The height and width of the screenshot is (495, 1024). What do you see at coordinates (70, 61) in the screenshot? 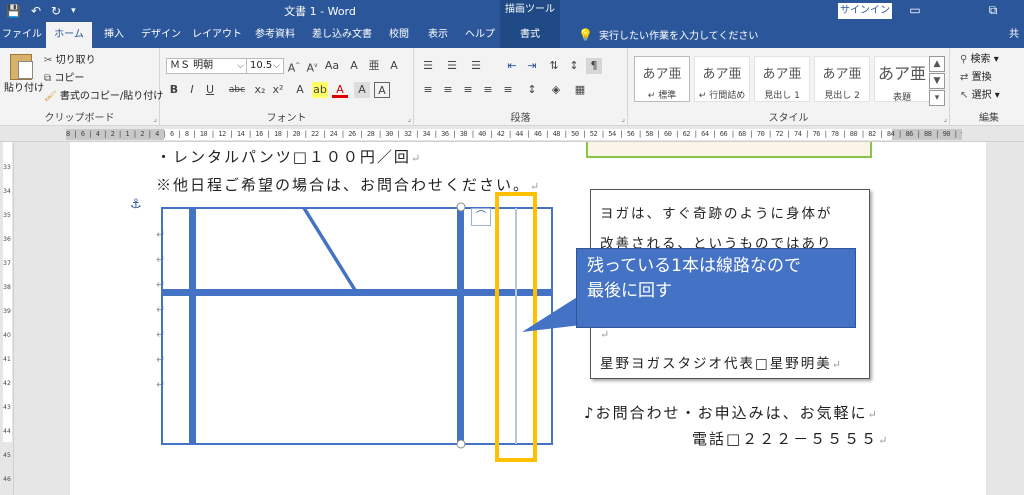
I see `cut-button: ✂ 切り取り` at bounding box center [70, 61].